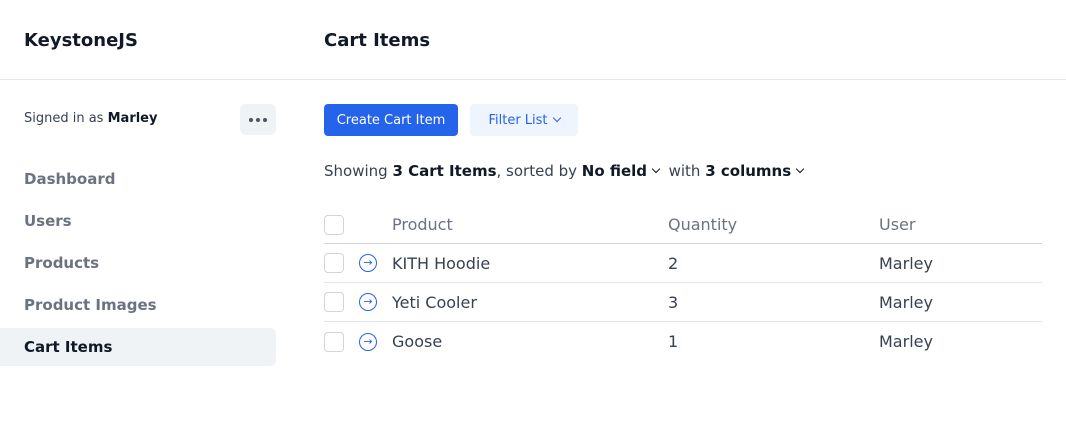  I want to click on summary-count: 3 Cart Items, so click(444, 171).